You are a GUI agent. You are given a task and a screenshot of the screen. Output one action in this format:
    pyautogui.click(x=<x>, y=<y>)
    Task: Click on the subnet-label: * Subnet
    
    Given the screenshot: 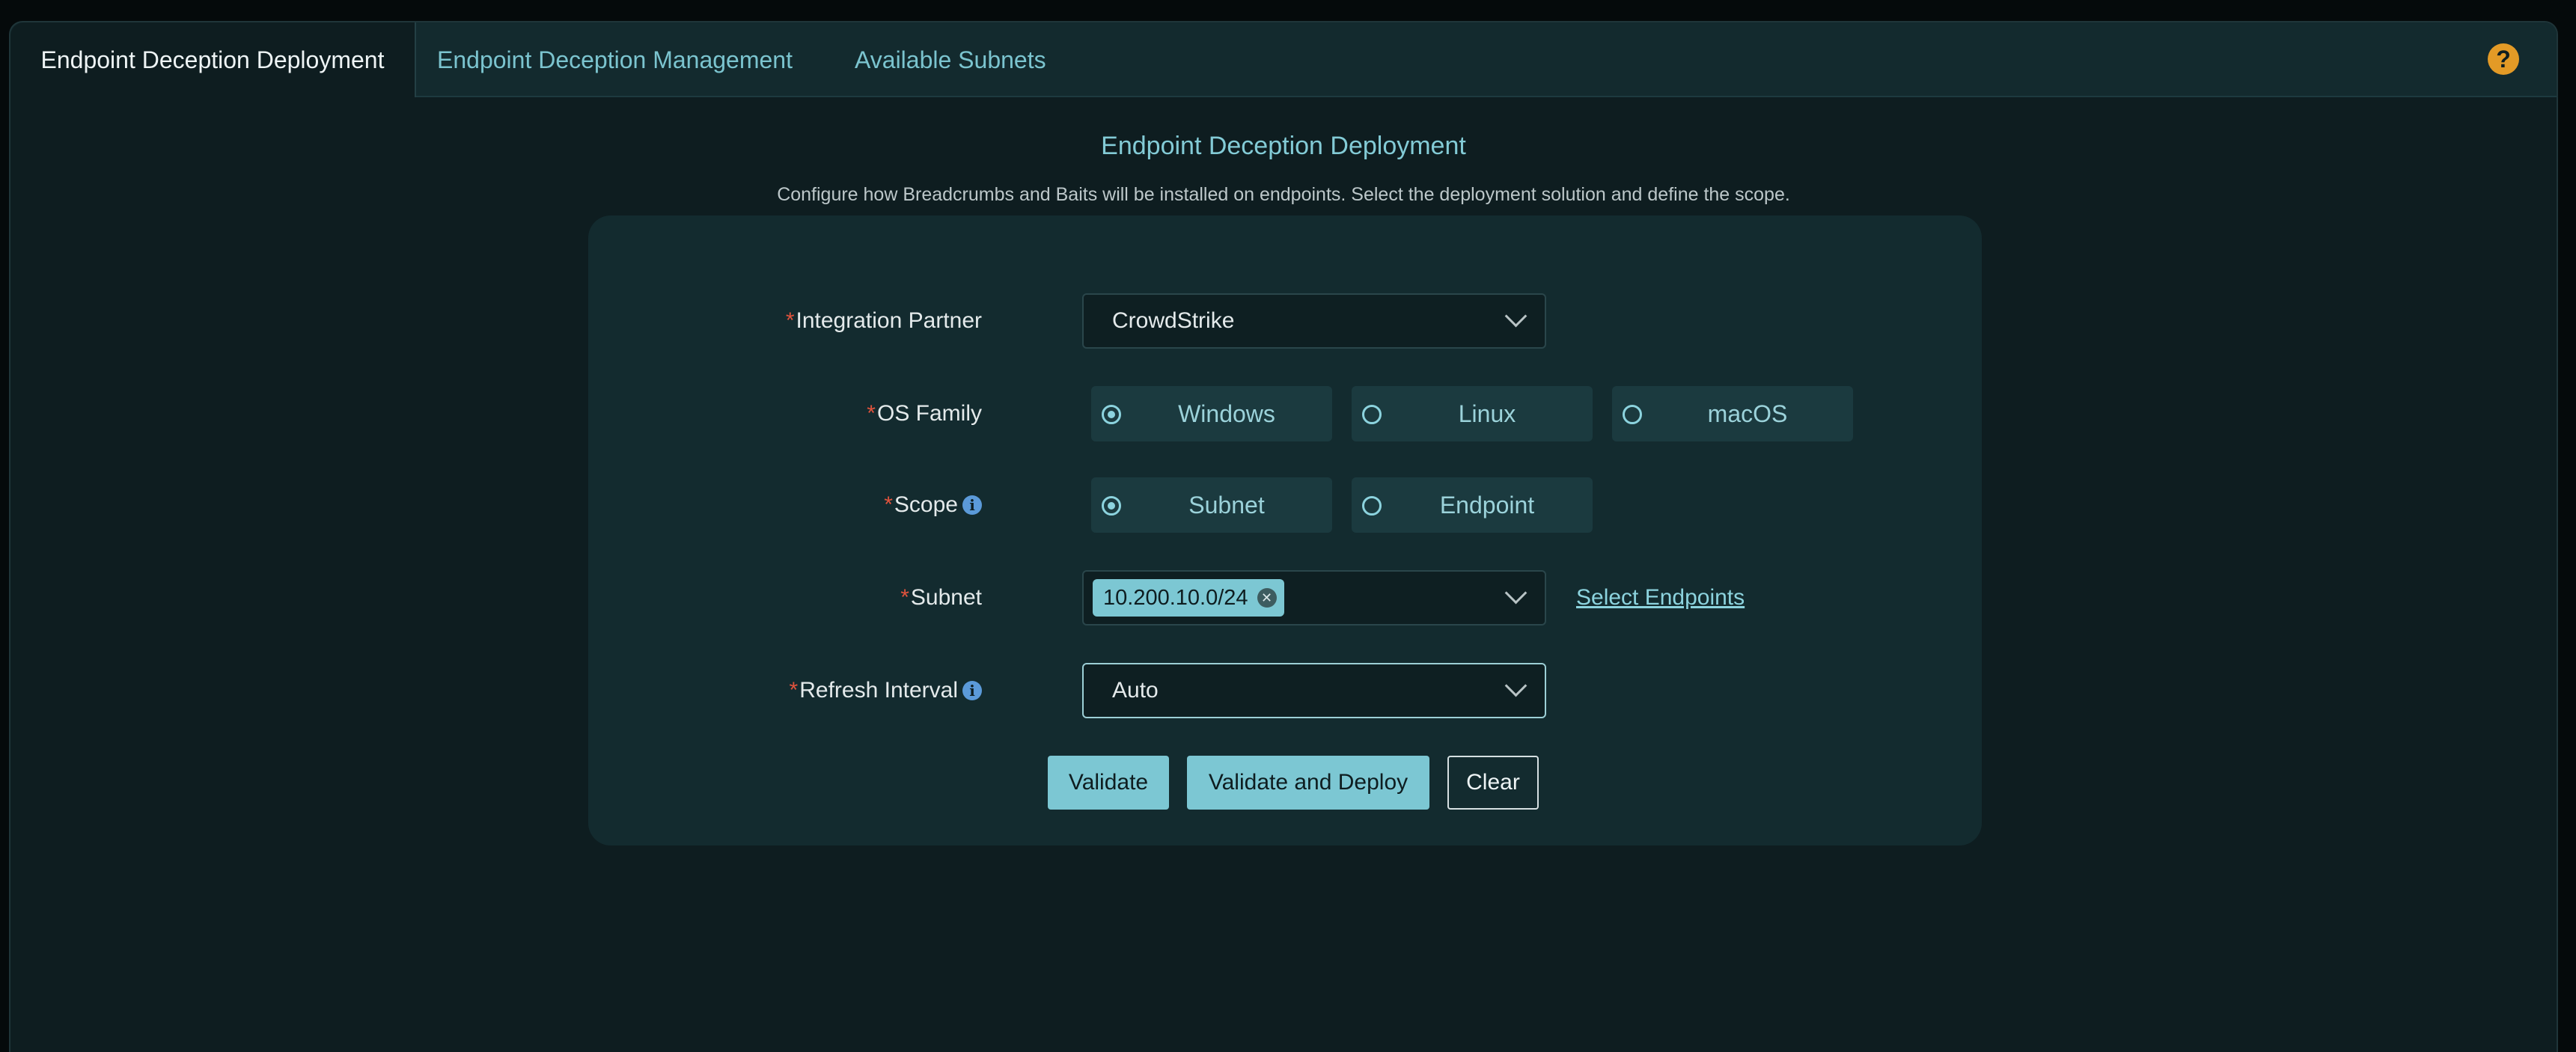 What is the action you would take?
    pyautogui.click(x=941, y=598)
    